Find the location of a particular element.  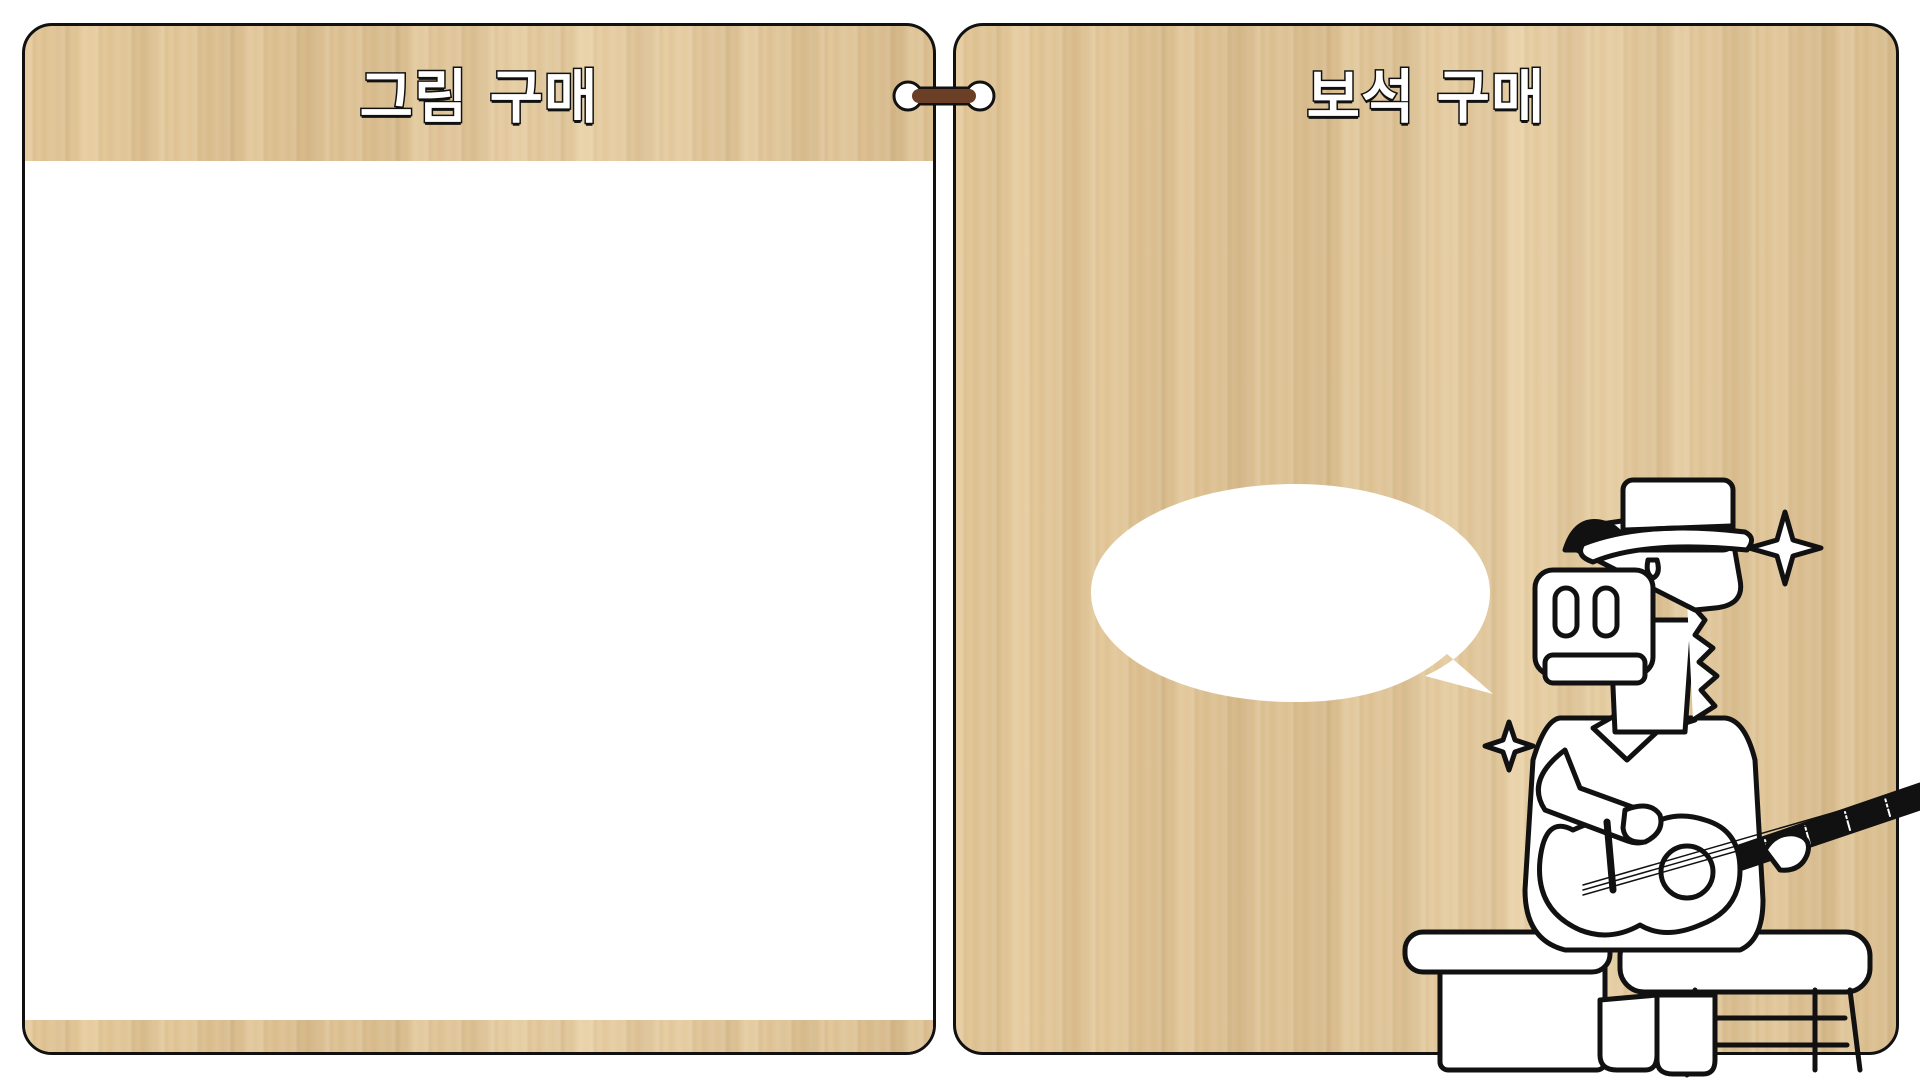

jewel-shop-header: 보석 구매 is located at coordinates (1426, 92).